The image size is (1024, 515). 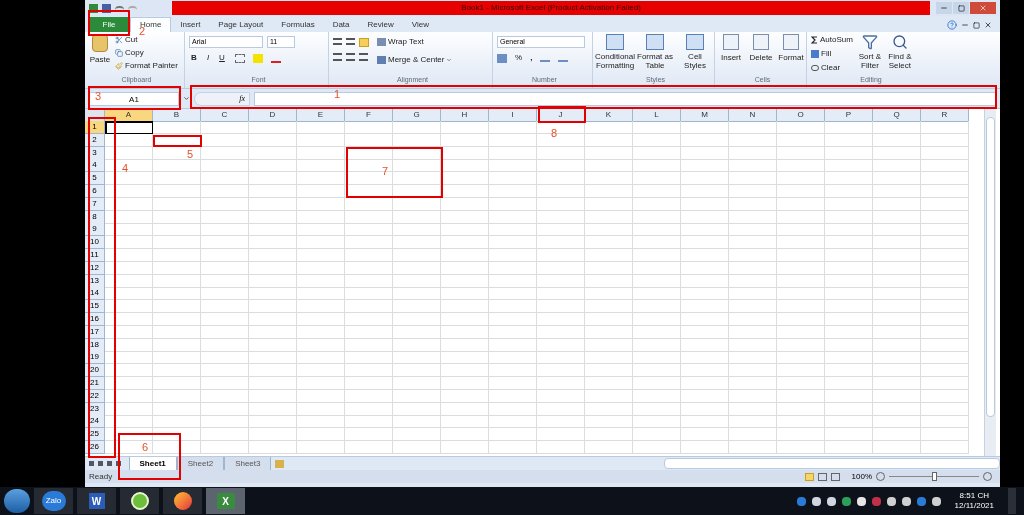 What do you see at coordinates (974, 506) in the screenshot?
I see `clock-date: 12/11/2021` at bounding box center [974, 506].